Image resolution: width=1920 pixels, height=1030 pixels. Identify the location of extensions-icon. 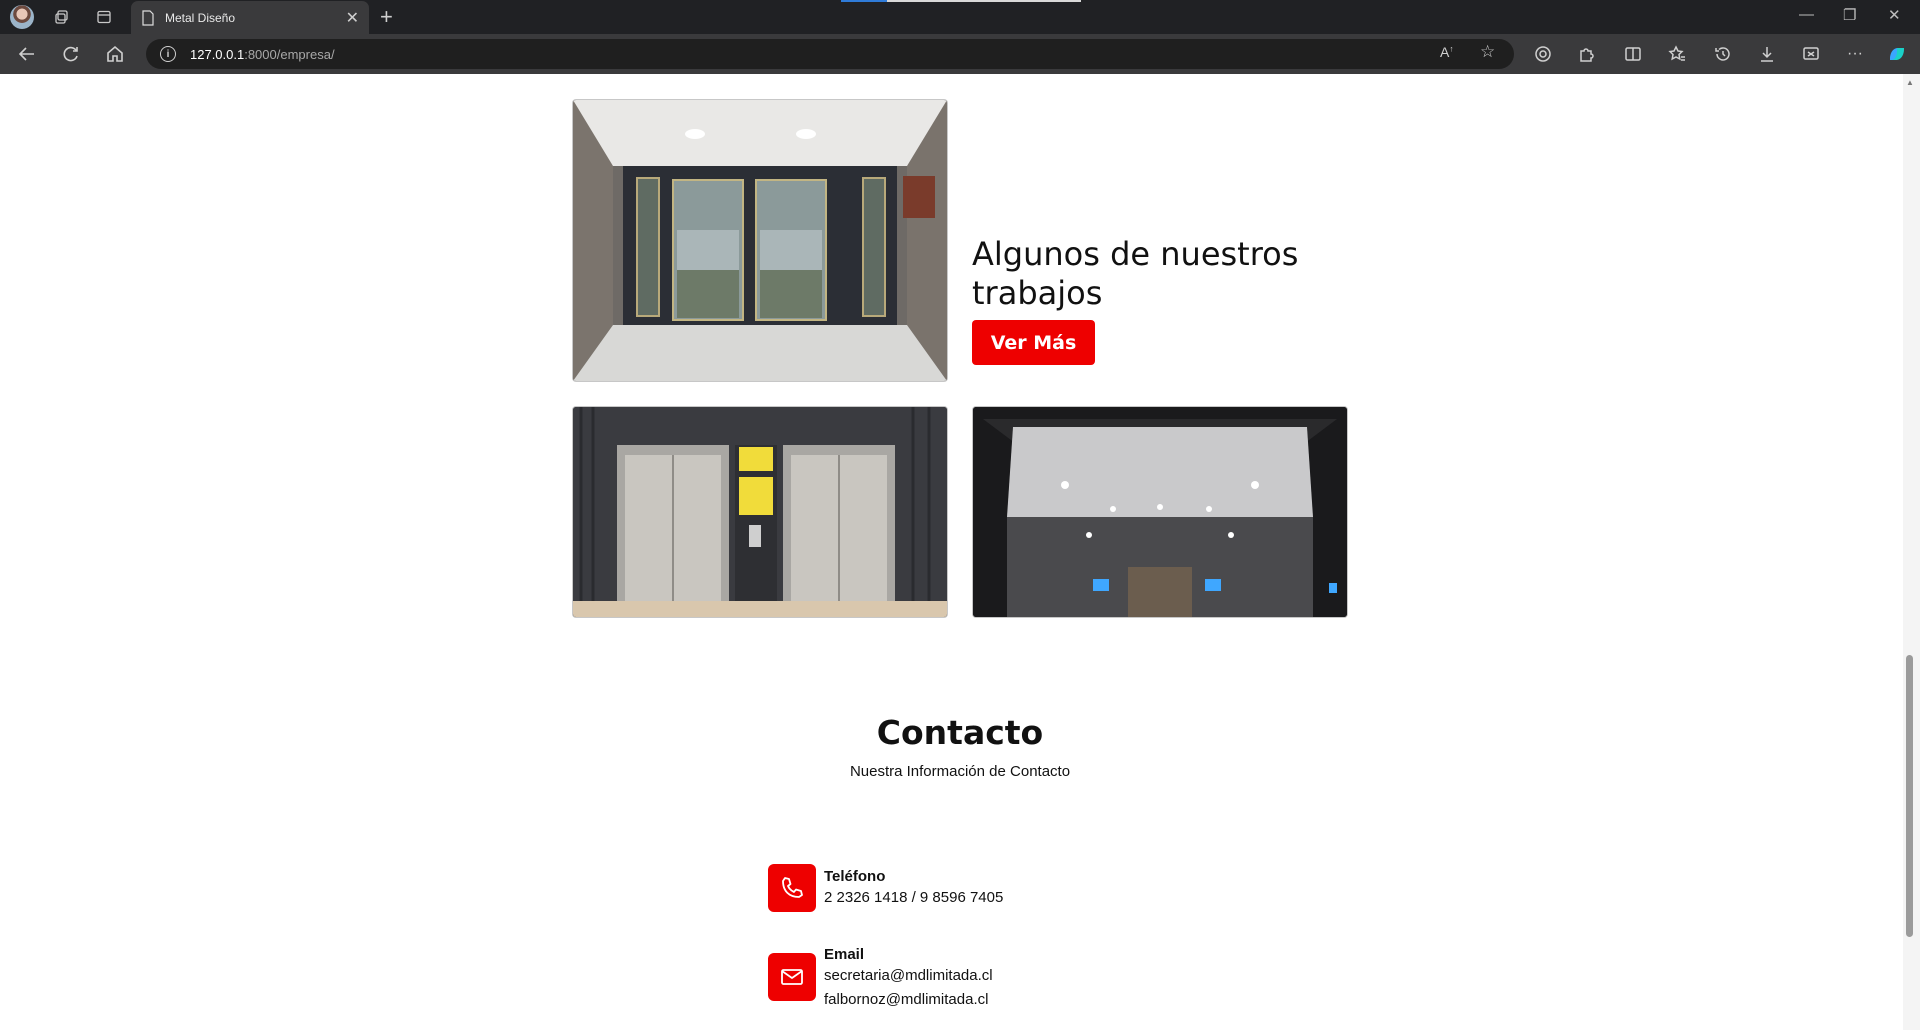
(1587, 54).